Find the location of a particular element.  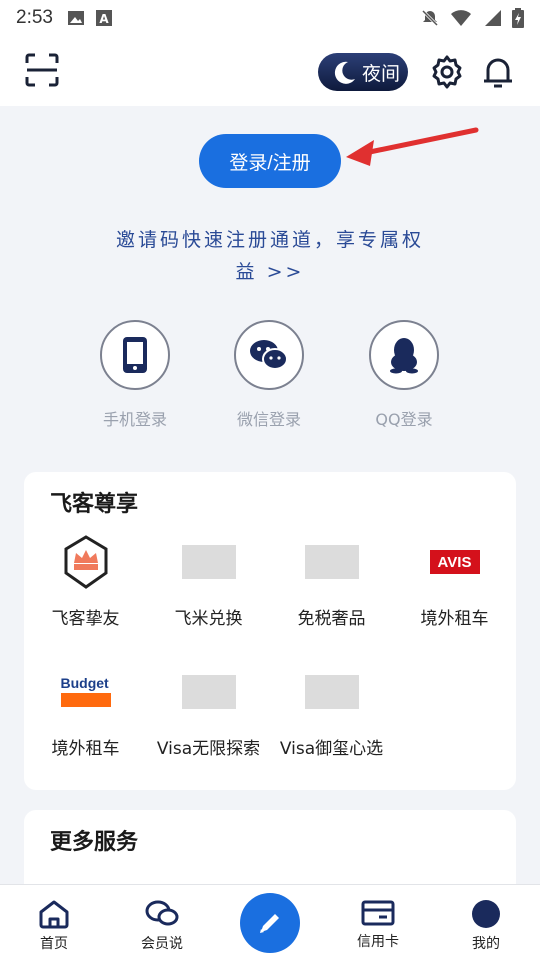

svg-text: A is located at coordinates (104, 19).